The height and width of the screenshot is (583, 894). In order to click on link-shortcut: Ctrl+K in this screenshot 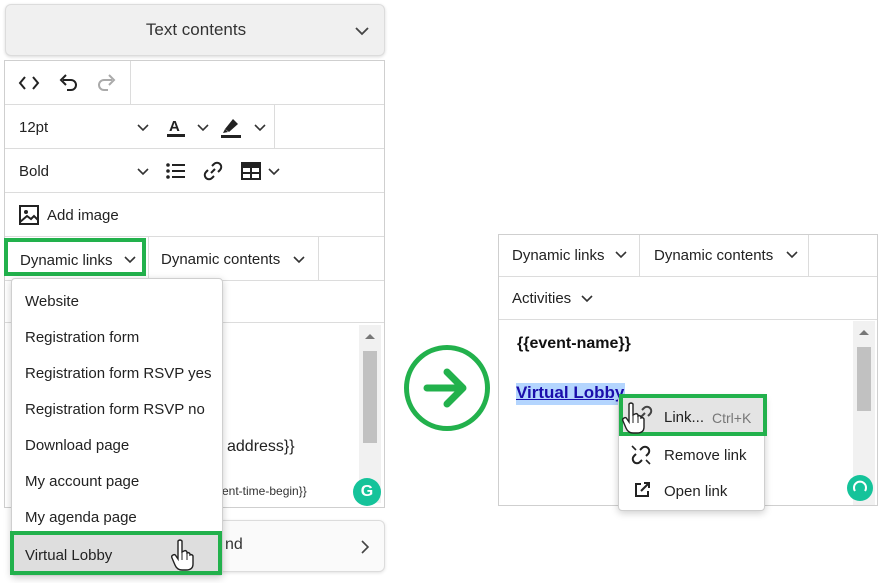, I will do `click(732, 418)`.